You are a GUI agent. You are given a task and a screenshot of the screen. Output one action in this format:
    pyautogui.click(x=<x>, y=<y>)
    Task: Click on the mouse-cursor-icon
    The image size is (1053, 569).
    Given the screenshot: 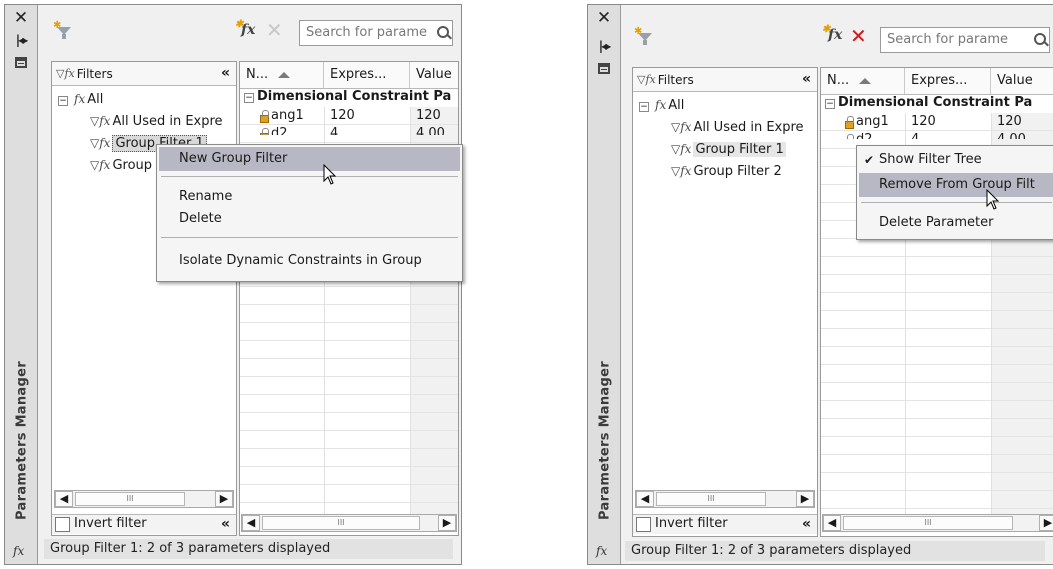 What is the action you would take?
    pyautogui.click(x=993, y=199)
    